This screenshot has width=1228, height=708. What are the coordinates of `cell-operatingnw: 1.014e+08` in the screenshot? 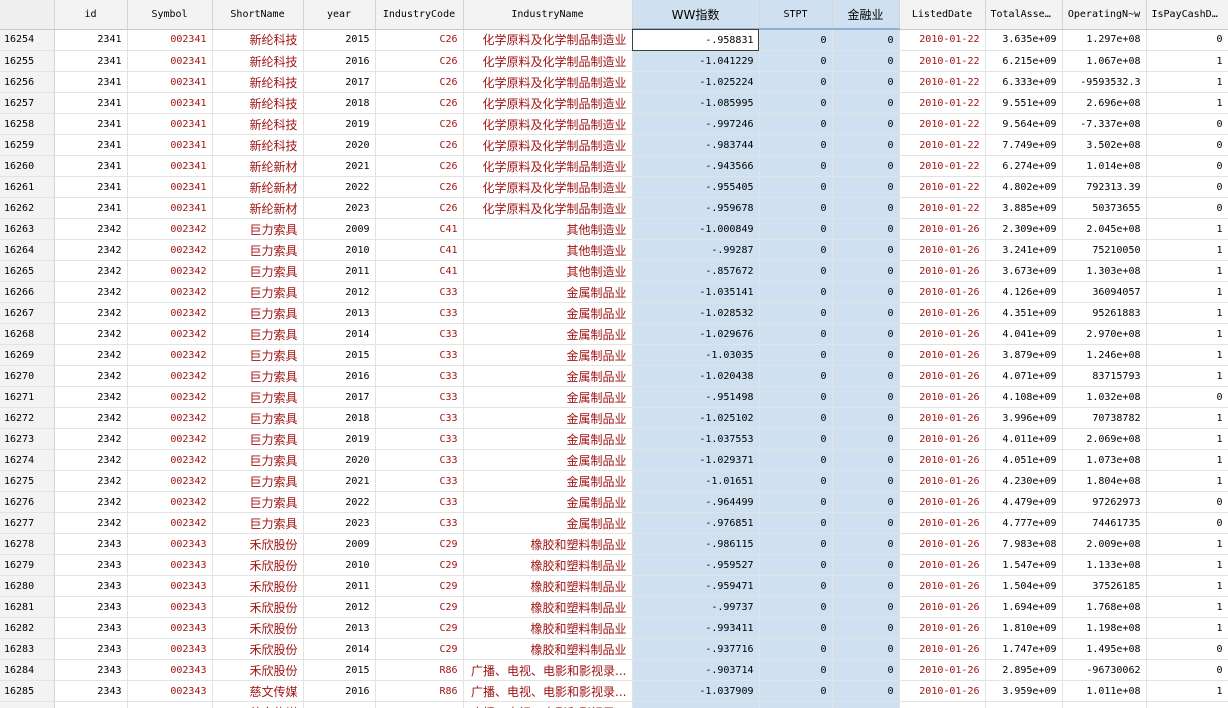 It's located at (1104, 166).